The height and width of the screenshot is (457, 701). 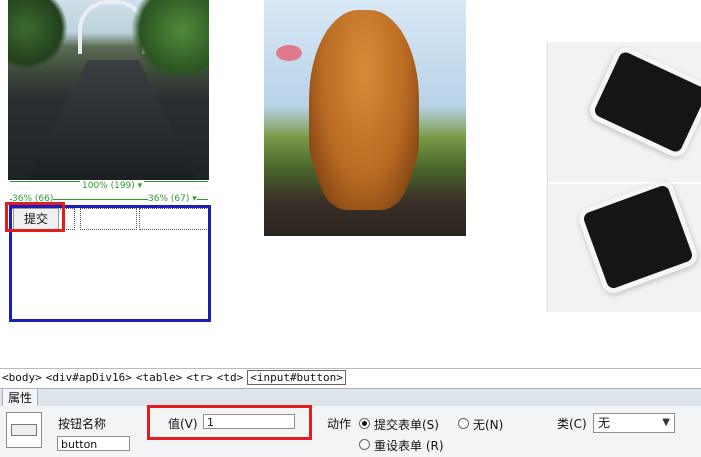 I want to click on button-name-input: button, so click(x=93, y=443).